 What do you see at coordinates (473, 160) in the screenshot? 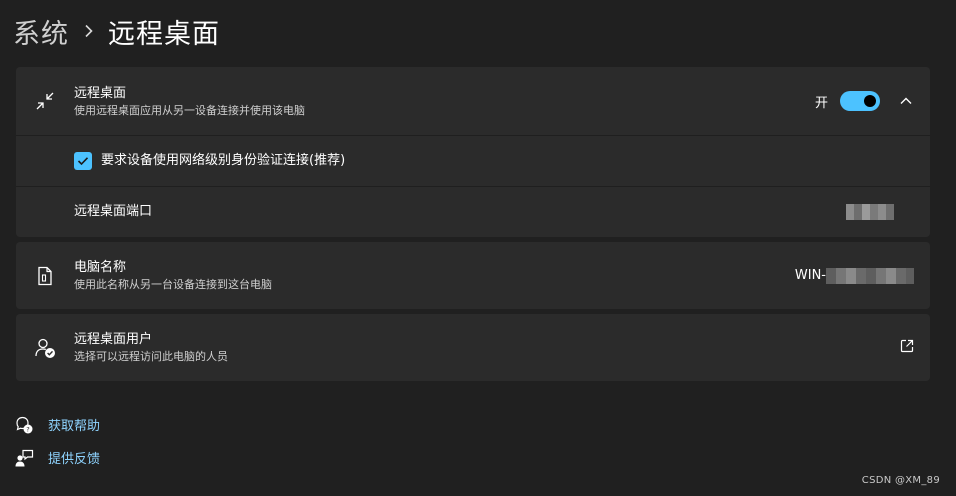
I see `nla-row: 要求设备使用网络级别身份验证连接(推荐)` at bounding box center [473, 160].